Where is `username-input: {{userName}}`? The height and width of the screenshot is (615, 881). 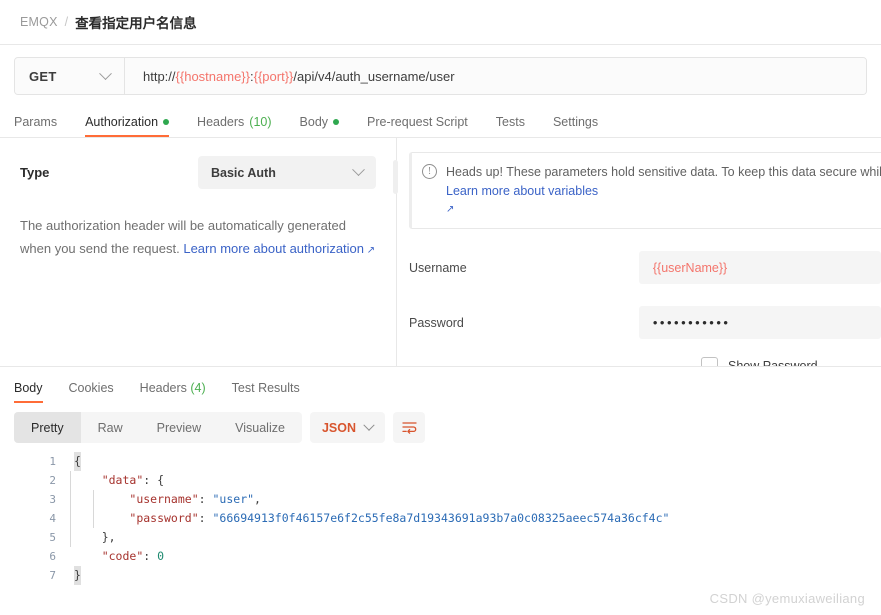
username-input: {{userName}} is located at coordinates (759, 268).